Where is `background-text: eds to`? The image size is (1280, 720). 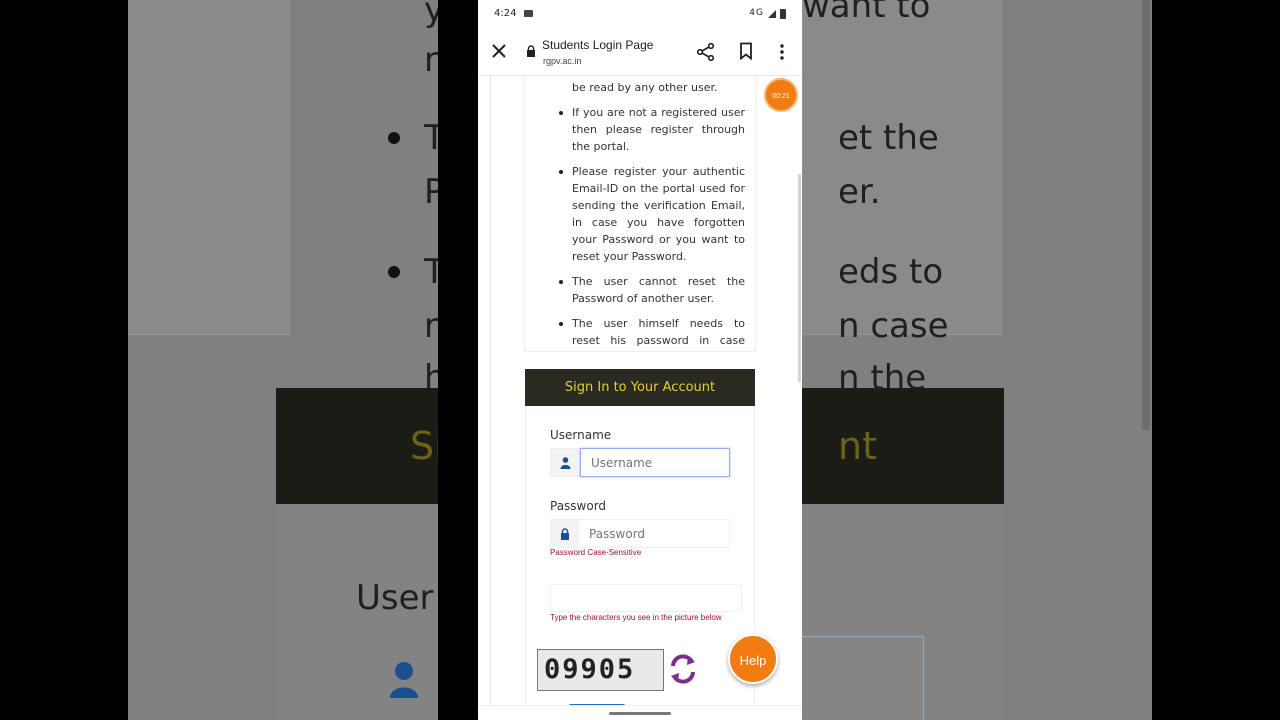
background-text: eds to is located at coordinates (891, 272).